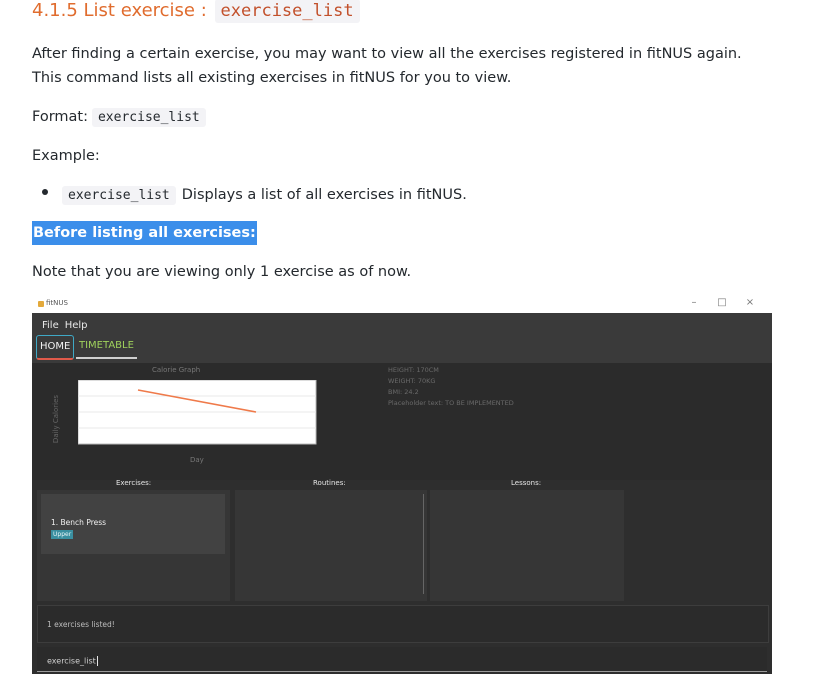 The image size is (835, 684). I want to click on command-text: exercise_list, so click(71, 661).